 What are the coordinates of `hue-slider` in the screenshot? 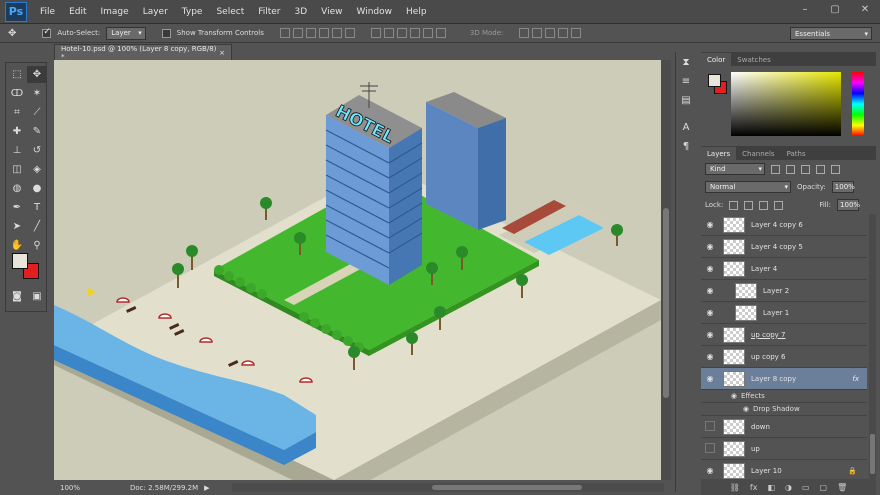 It's located at (858, 104).